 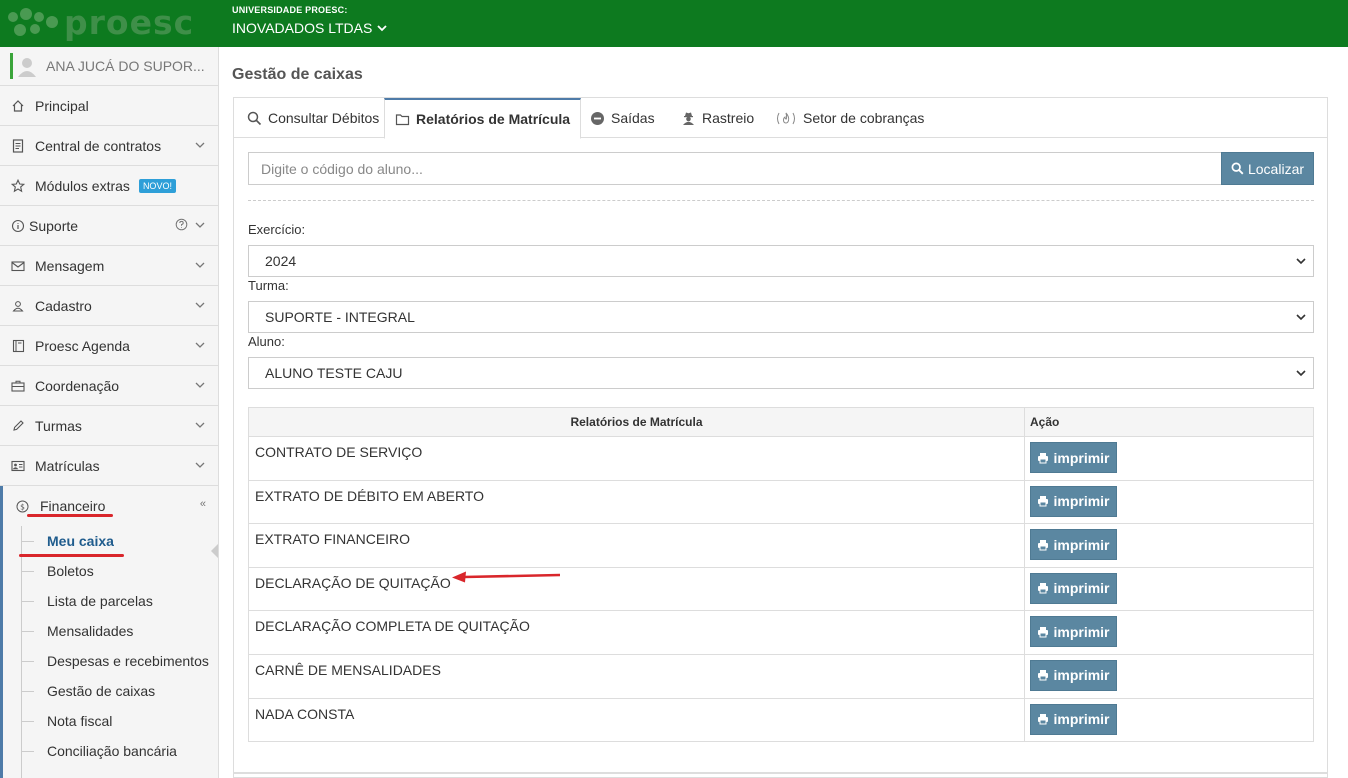 I want to click on sidebar-item-label: Financeiro, so click(x=73, y=506).